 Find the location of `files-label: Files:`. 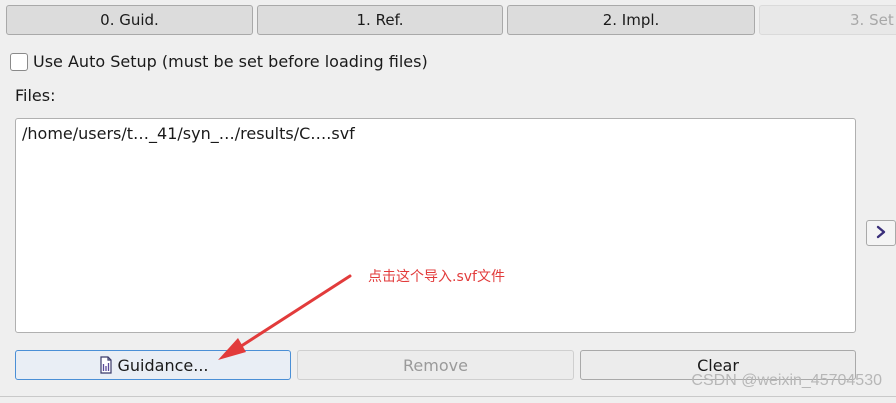

files-label: Files: is located at coordinates (35, 95).